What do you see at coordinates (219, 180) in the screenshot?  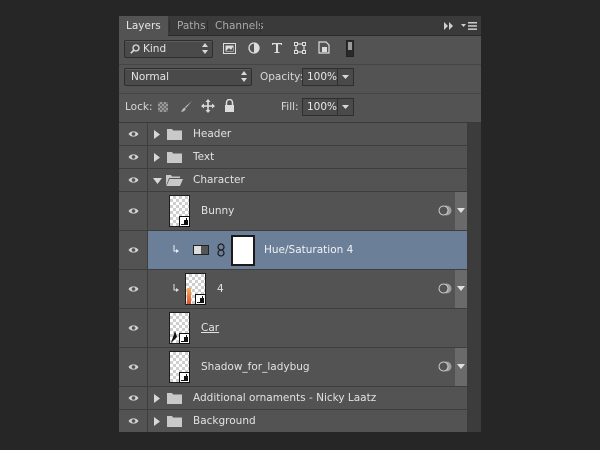 I see `layer-name: Character` at bounding box center [219, 180].